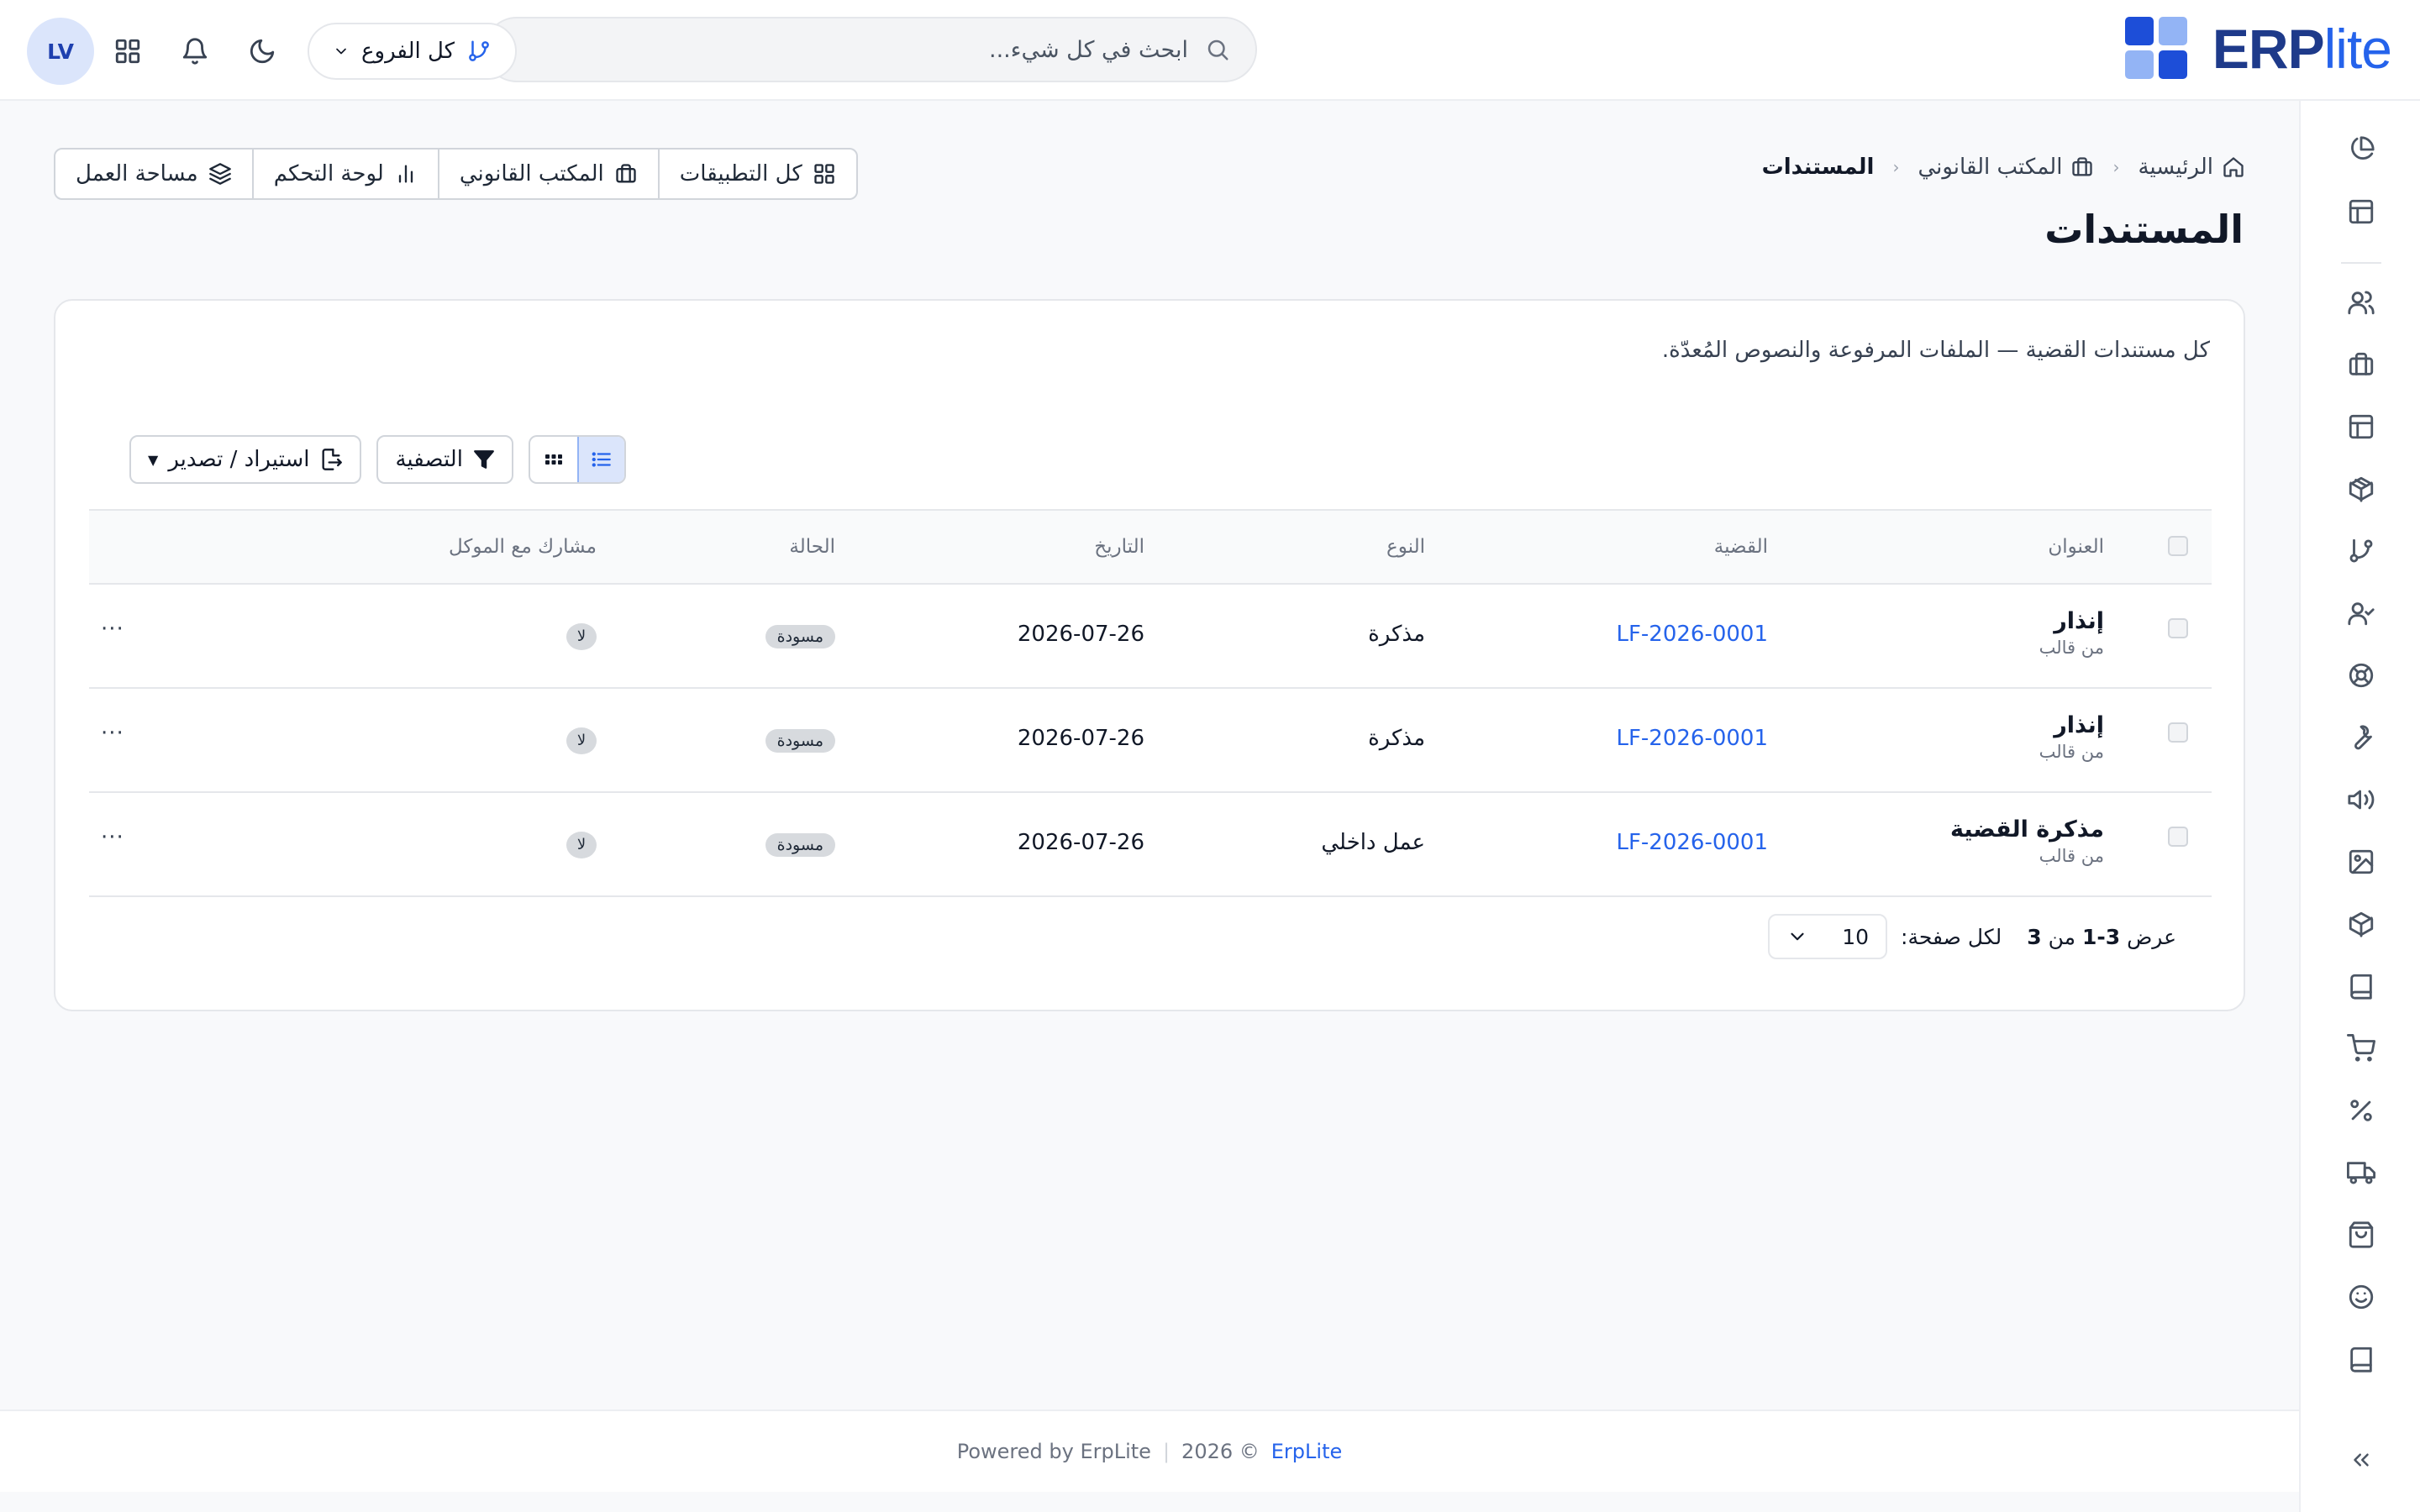 The width and height of the screenshot is (2420, 1512). I want to click on shopping-bag-icon, so click(2361, 1235).